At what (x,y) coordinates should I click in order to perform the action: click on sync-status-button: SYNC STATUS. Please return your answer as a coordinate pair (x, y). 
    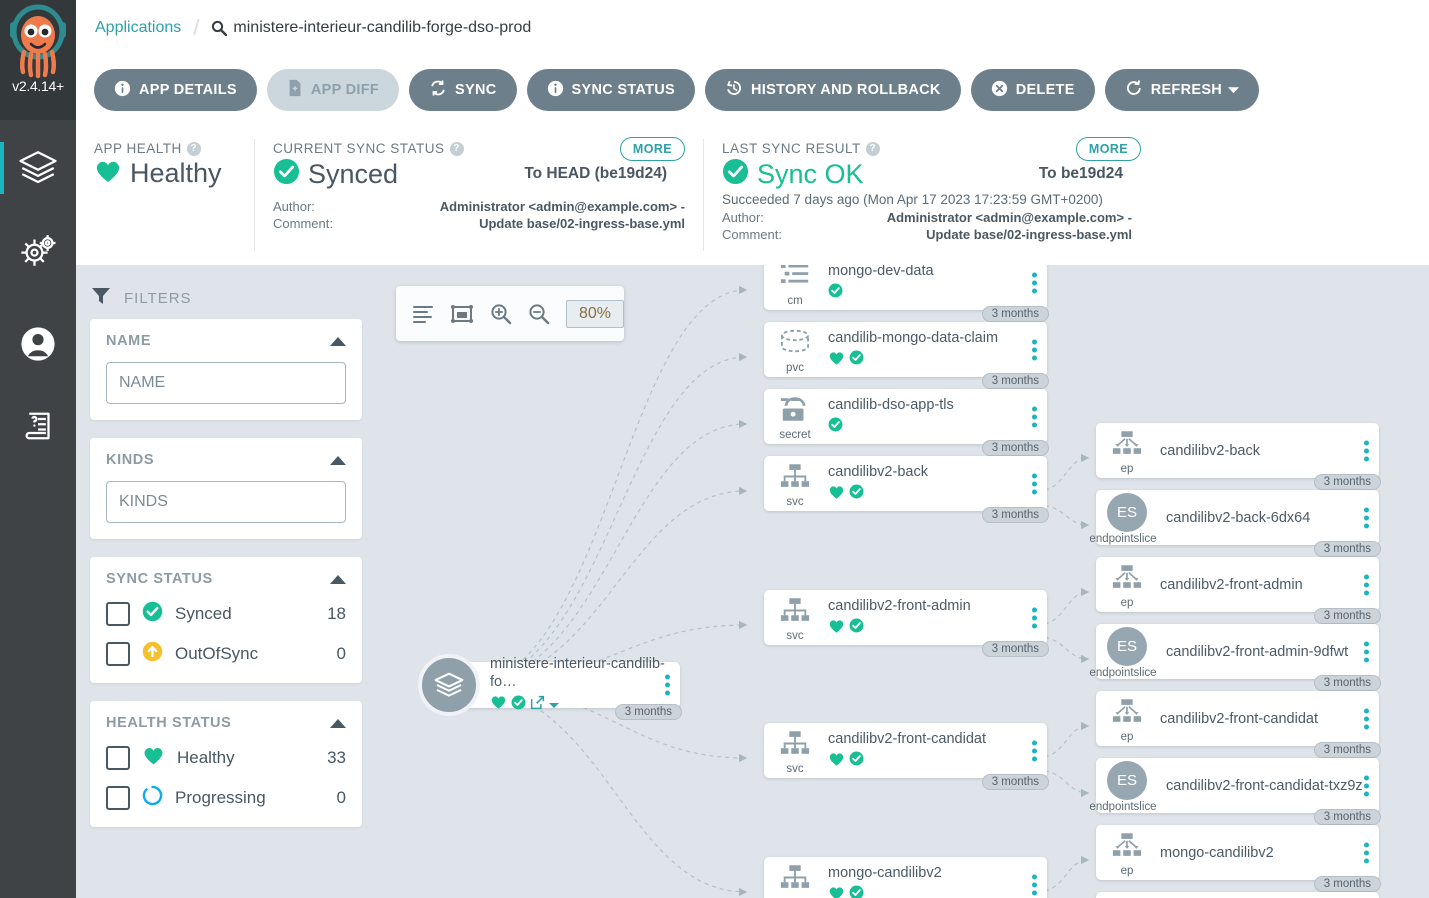
    Looking at the image, I should click on (611, 90).